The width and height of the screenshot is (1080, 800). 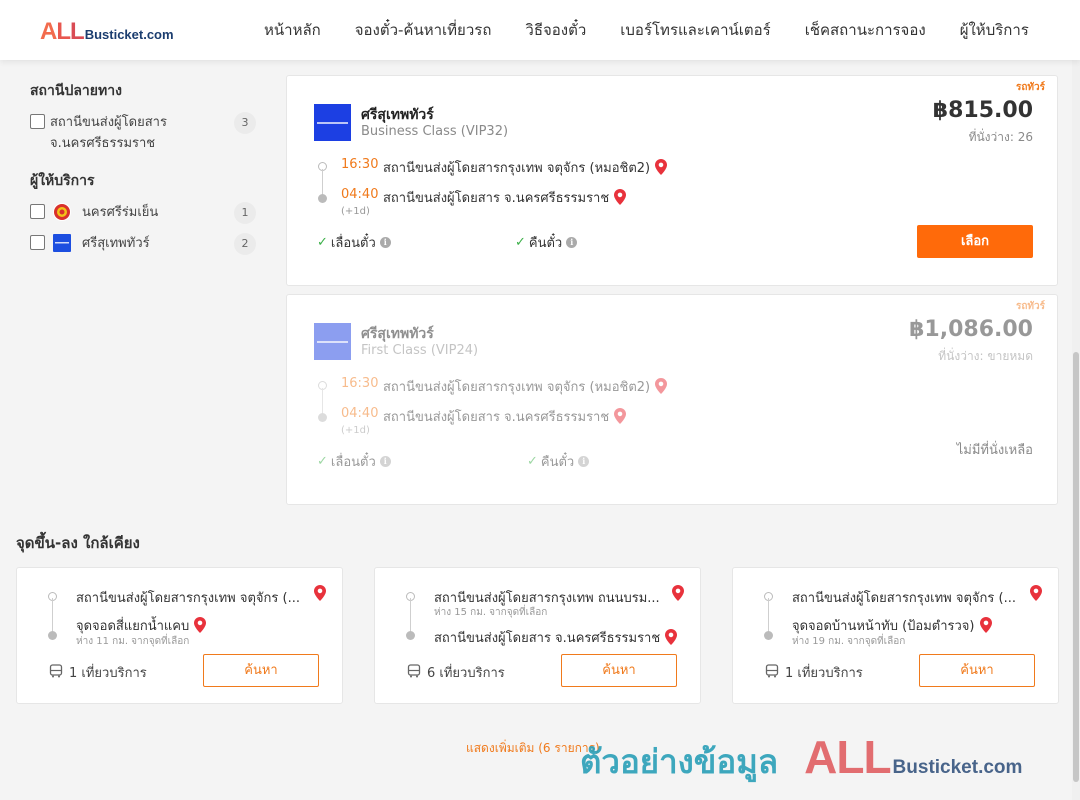 I want to click on destination-filter-item: สถานีขนส่งผู้โดยสาร จ.นครศรีธรรมราช 3, so click(x=143, y=133).